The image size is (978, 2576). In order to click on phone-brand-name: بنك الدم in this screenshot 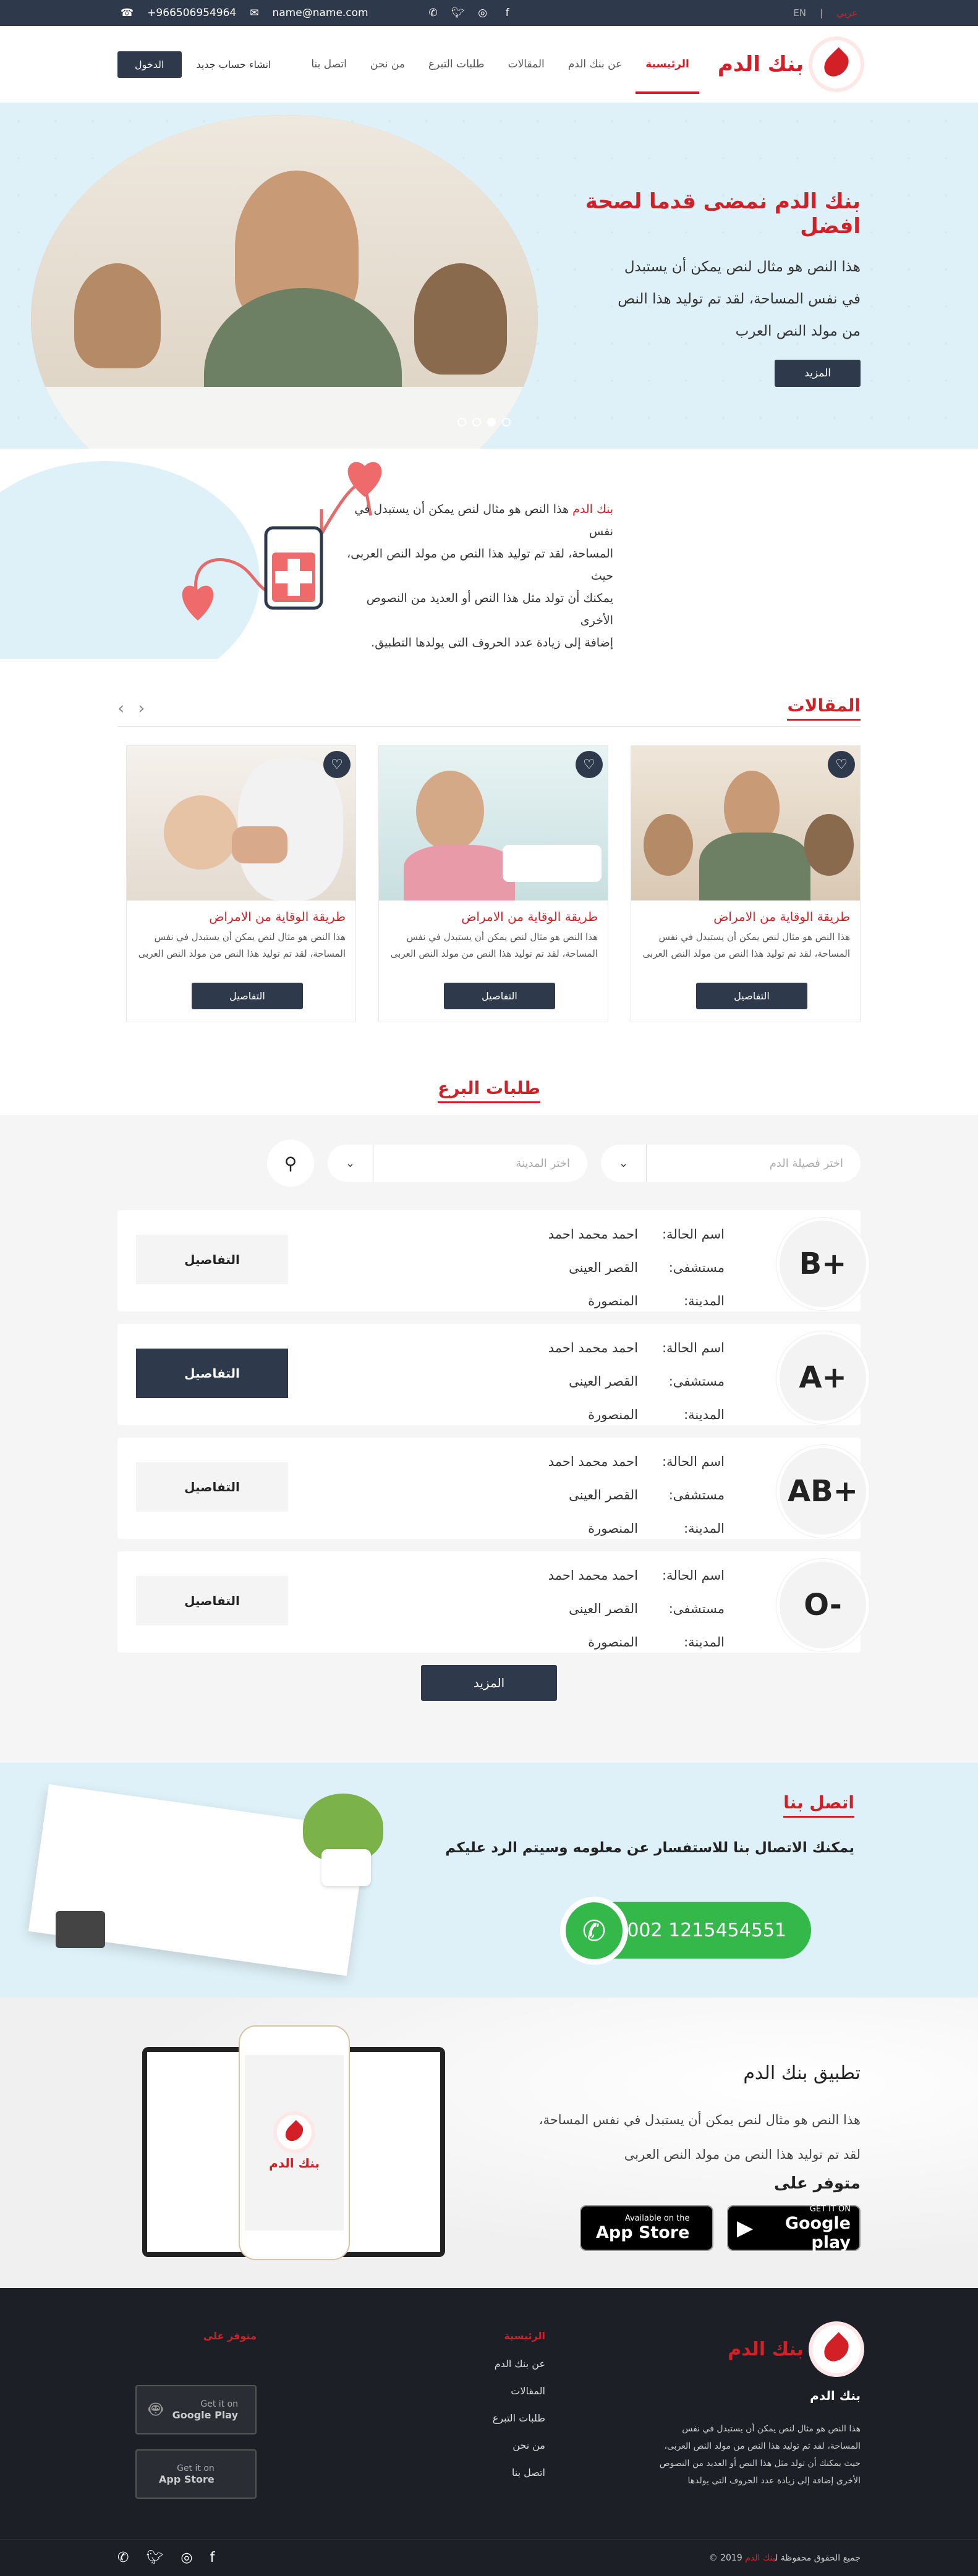, I will do `click(294, 2163)`.